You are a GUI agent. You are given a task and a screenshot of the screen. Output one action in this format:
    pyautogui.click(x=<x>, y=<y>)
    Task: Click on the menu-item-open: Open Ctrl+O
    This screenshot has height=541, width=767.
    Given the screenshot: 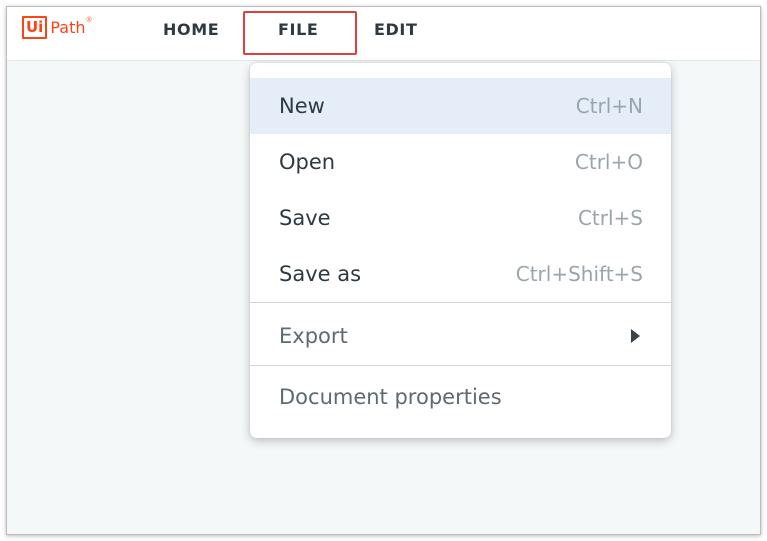 What is the action you would take?
    pyautogui.click(x=460, y=162)
    